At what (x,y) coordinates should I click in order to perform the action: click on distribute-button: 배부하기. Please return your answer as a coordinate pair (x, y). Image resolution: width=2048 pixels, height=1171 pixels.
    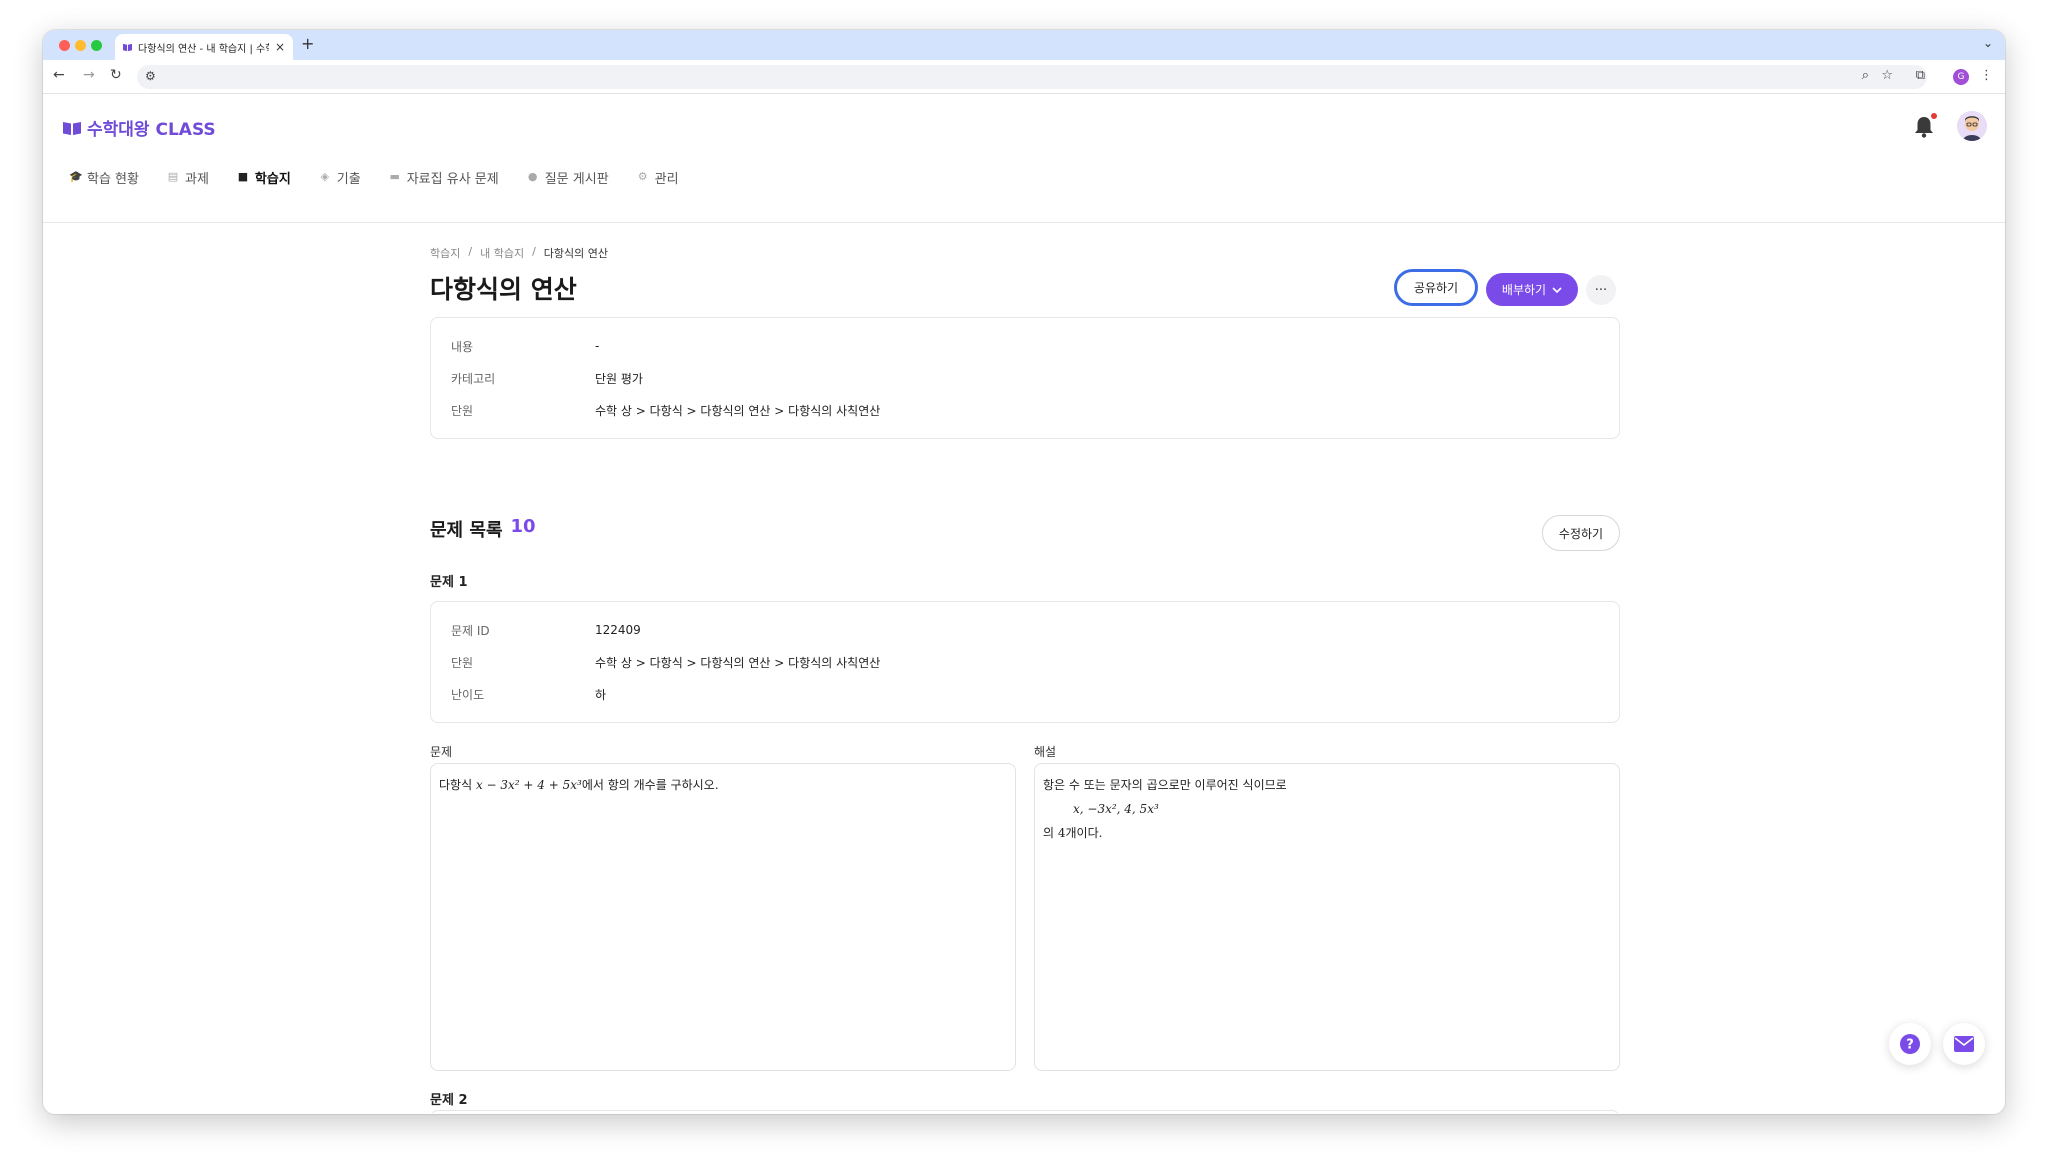
    Looking at the image, I should click on (1532, 289).